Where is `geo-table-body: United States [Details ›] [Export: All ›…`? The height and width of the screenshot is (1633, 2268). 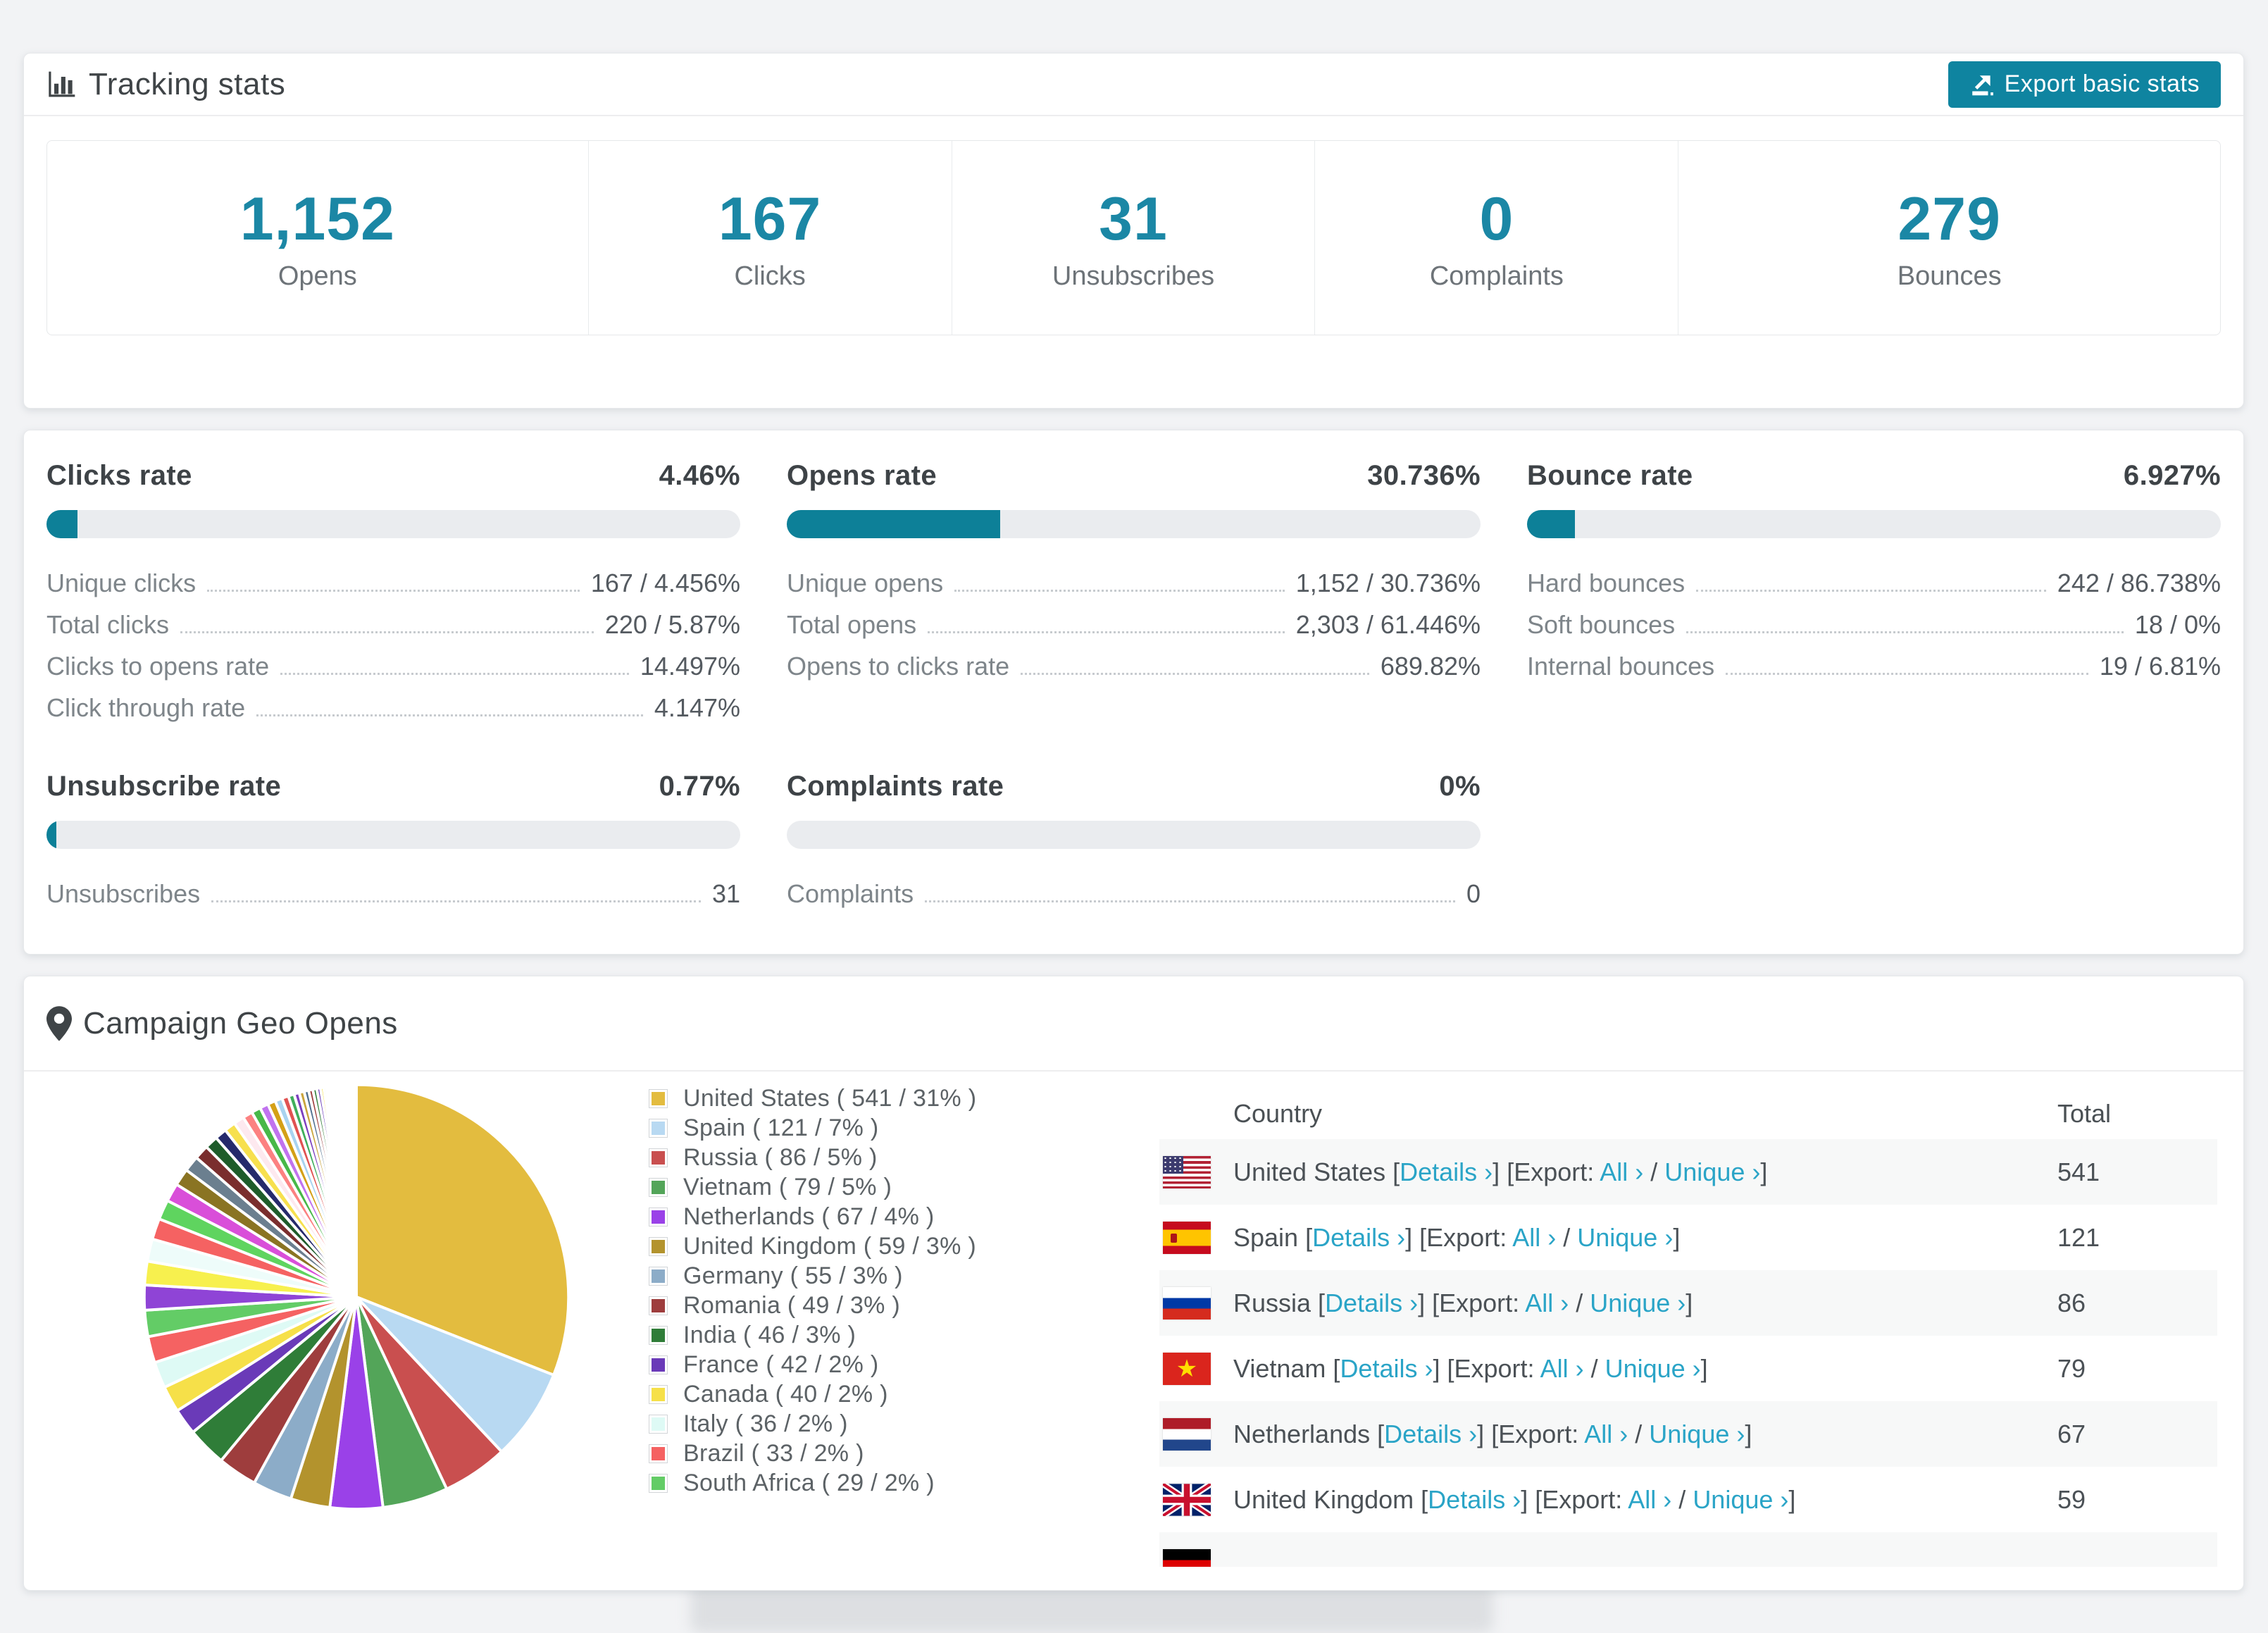 geo-table-body: United States [Details ›] [Export: All ›… is located at coordinates (1688, 1353).